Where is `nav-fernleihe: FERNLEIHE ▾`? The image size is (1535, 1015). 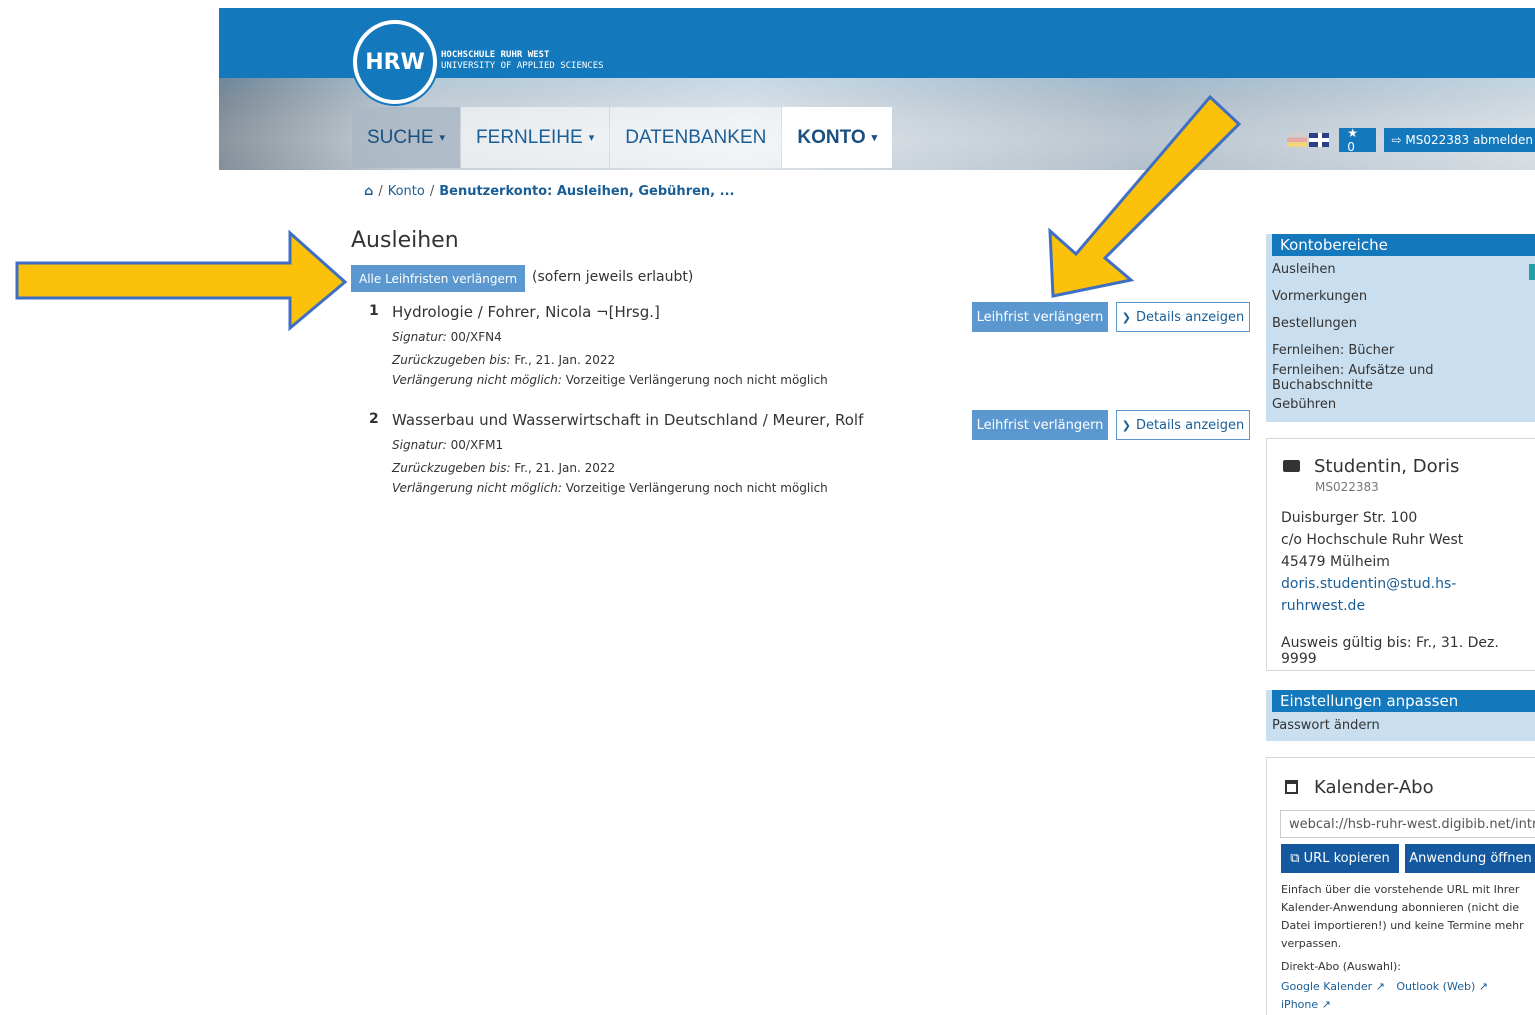
nav-fernleihe: FERNLEIHE ▾ is located at coordinates (535, 137).